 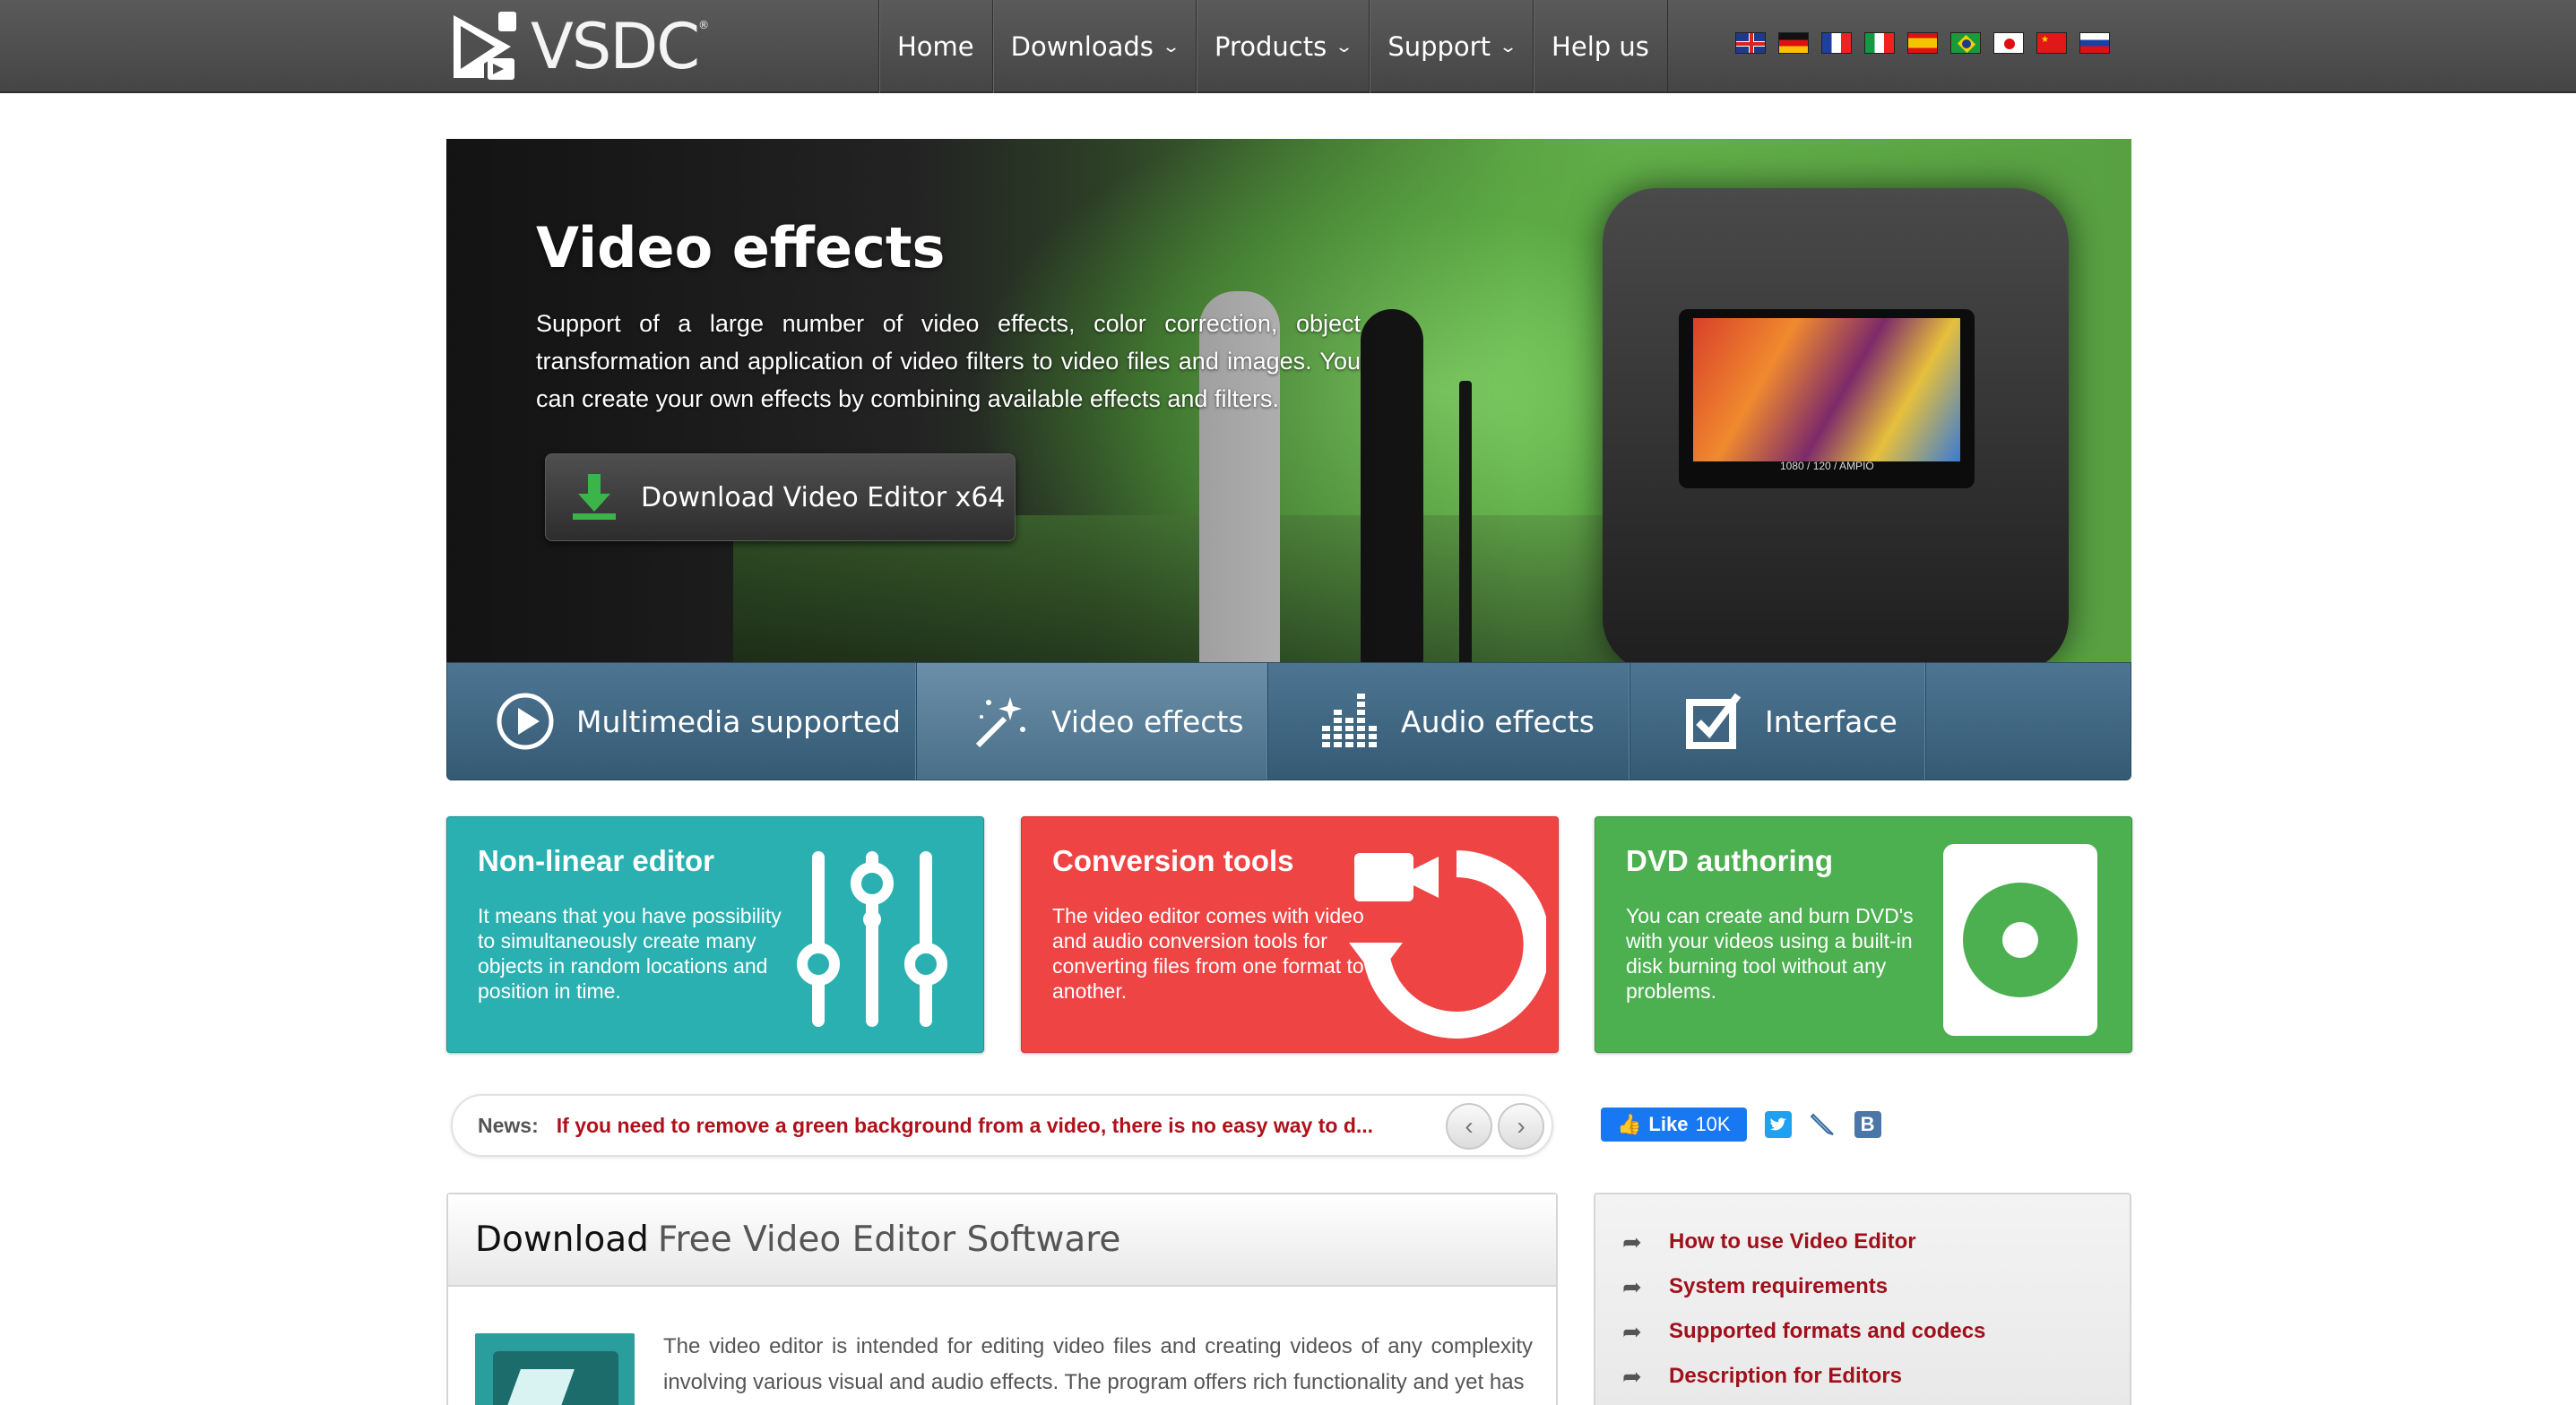 I want to click on chevron-right-icon: ›, so click(x=1521, y=1126).